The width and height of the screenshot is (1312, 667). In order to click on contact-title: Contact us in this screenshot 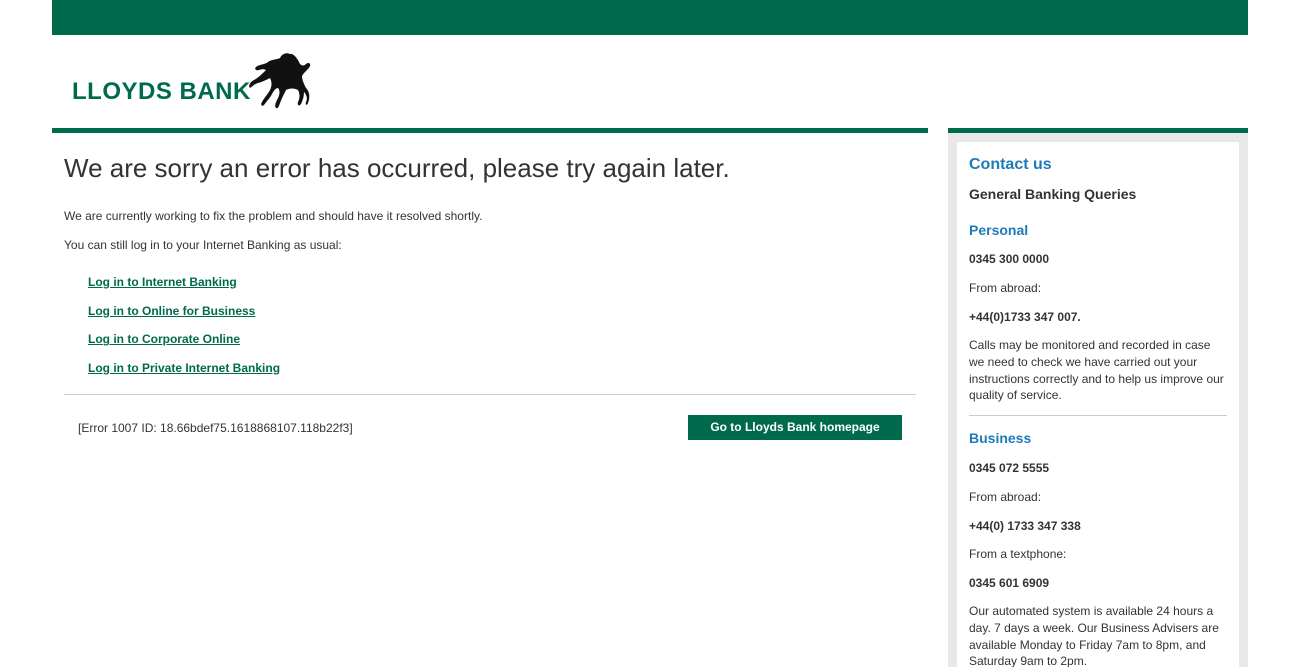, I will do `click(1010, 164)`.